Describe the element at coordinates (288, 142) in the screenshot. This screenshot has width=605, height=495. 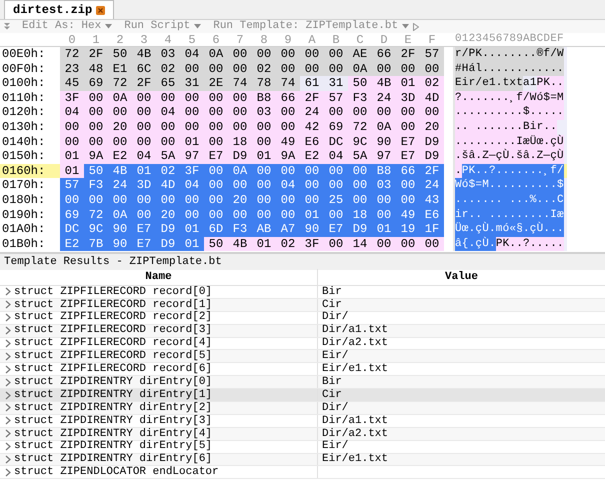
I see `hex-byte: 49` at that location.